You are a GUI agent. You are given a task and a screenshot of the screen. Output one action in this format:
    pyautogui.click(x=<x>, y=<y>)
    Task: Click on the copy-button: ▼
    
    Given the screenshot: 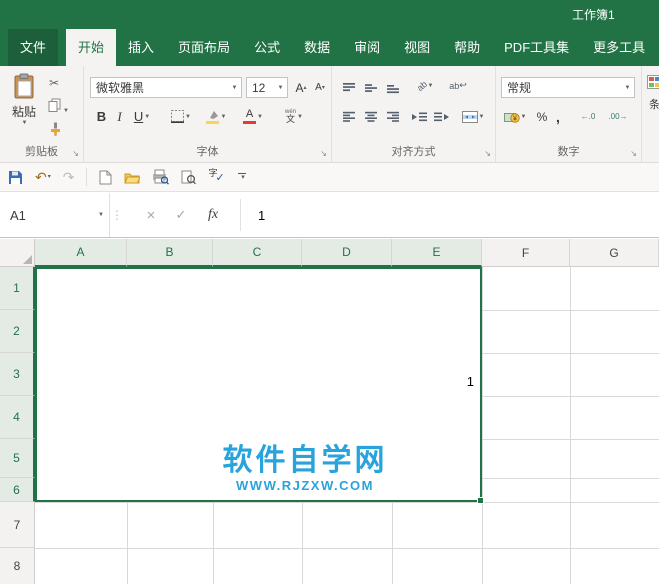 What is the action you would take?
    pyautogui.click(x=58, y=106)
    